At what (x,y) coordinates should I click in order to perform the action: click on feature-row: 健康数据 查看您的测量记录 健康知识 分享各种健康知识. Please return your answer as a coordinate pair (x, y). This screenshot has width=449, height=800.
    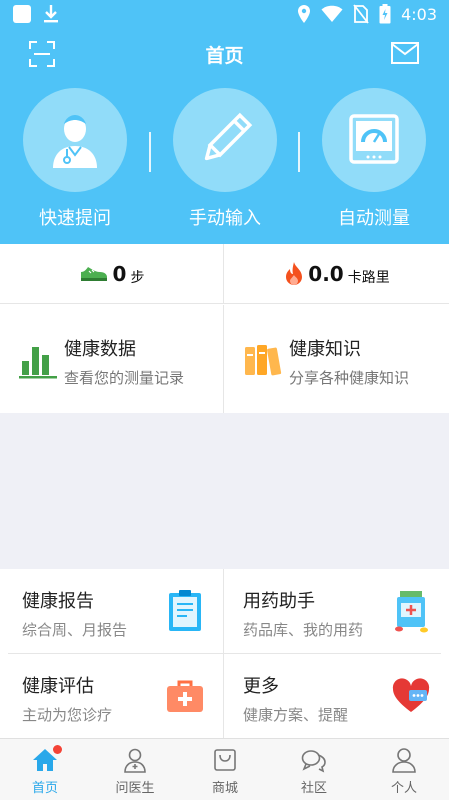
    Looking at the image, I should click on (224, 359).